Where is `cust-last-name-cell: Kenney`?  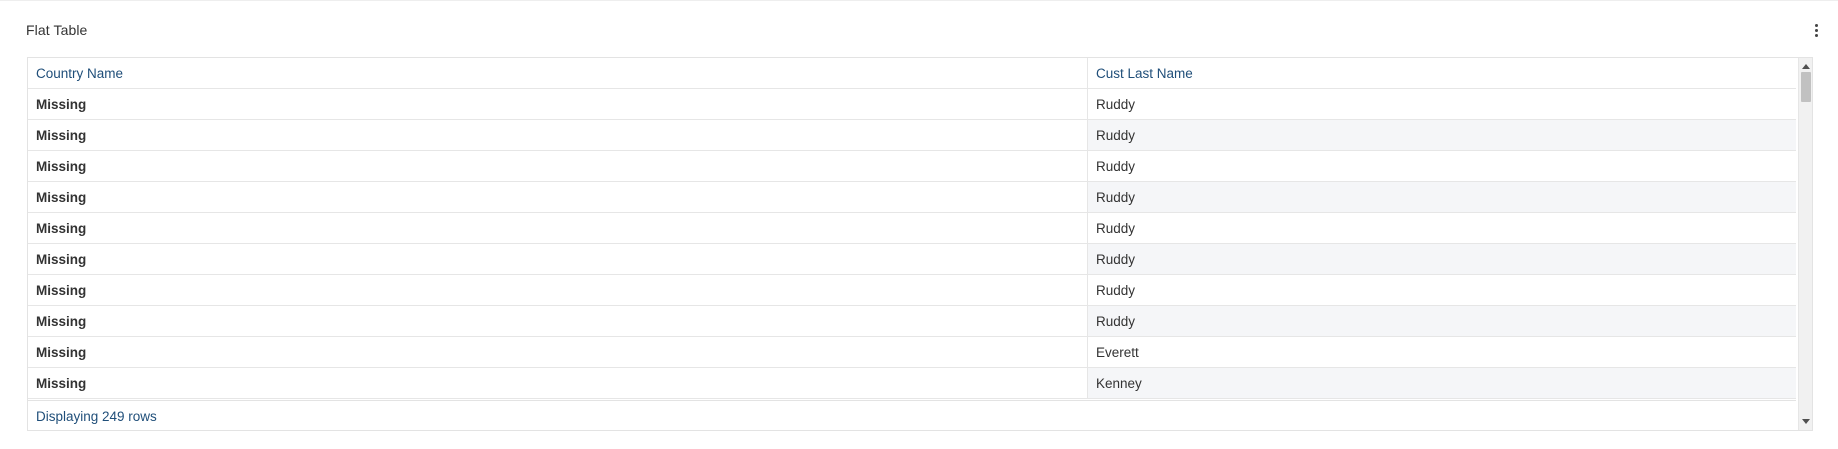
cust-last-name-cell: Kenney is located at coordinates (1442, 383).